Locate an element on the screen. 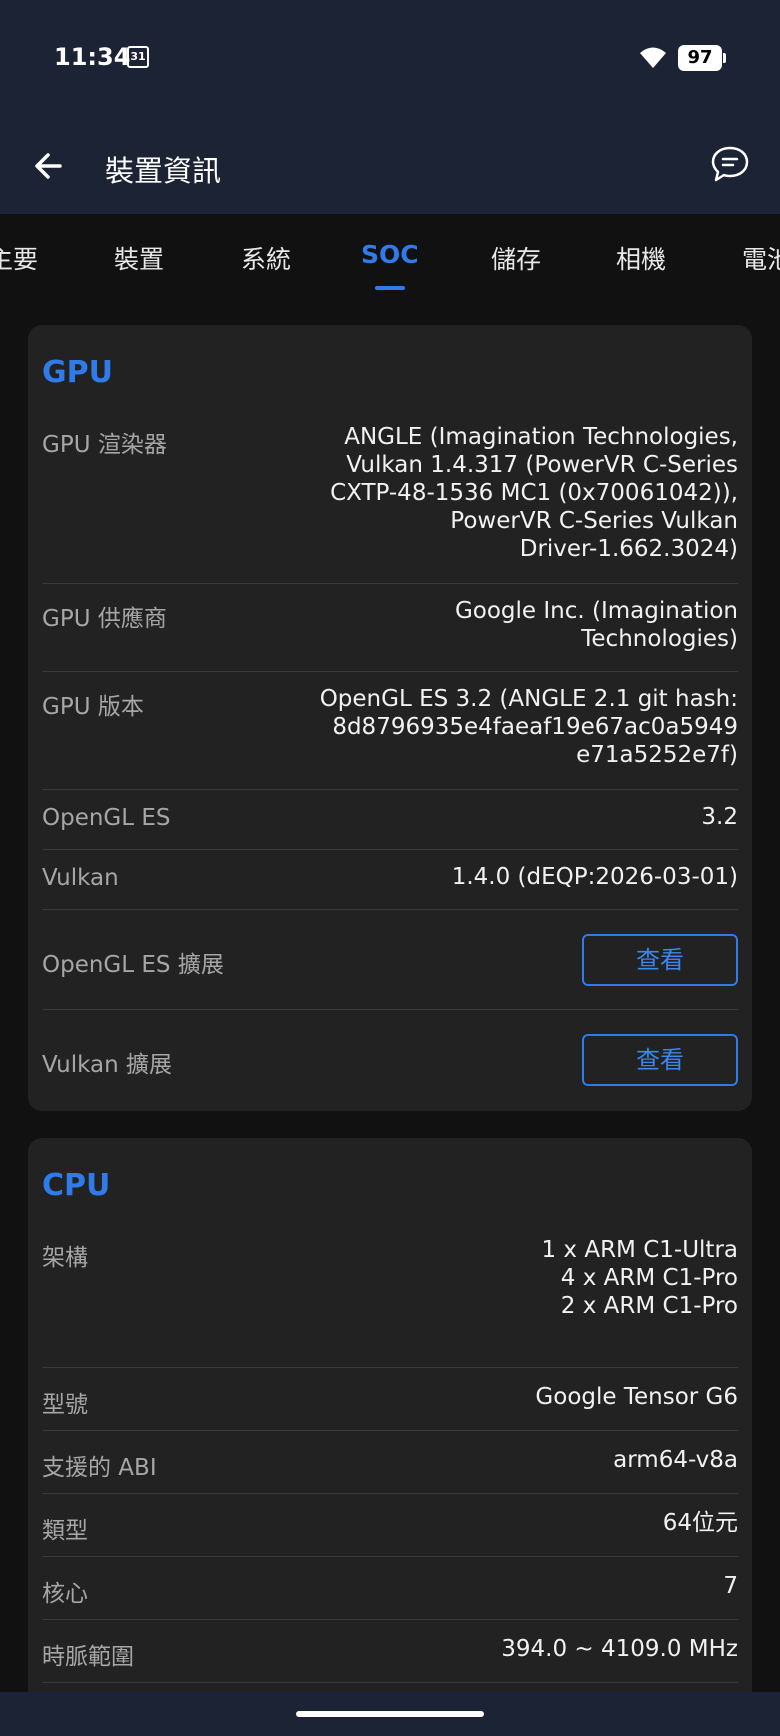  opengl-extensions-row: OpenGL ES 擴展 查看 is located at coordinates (390, 959).